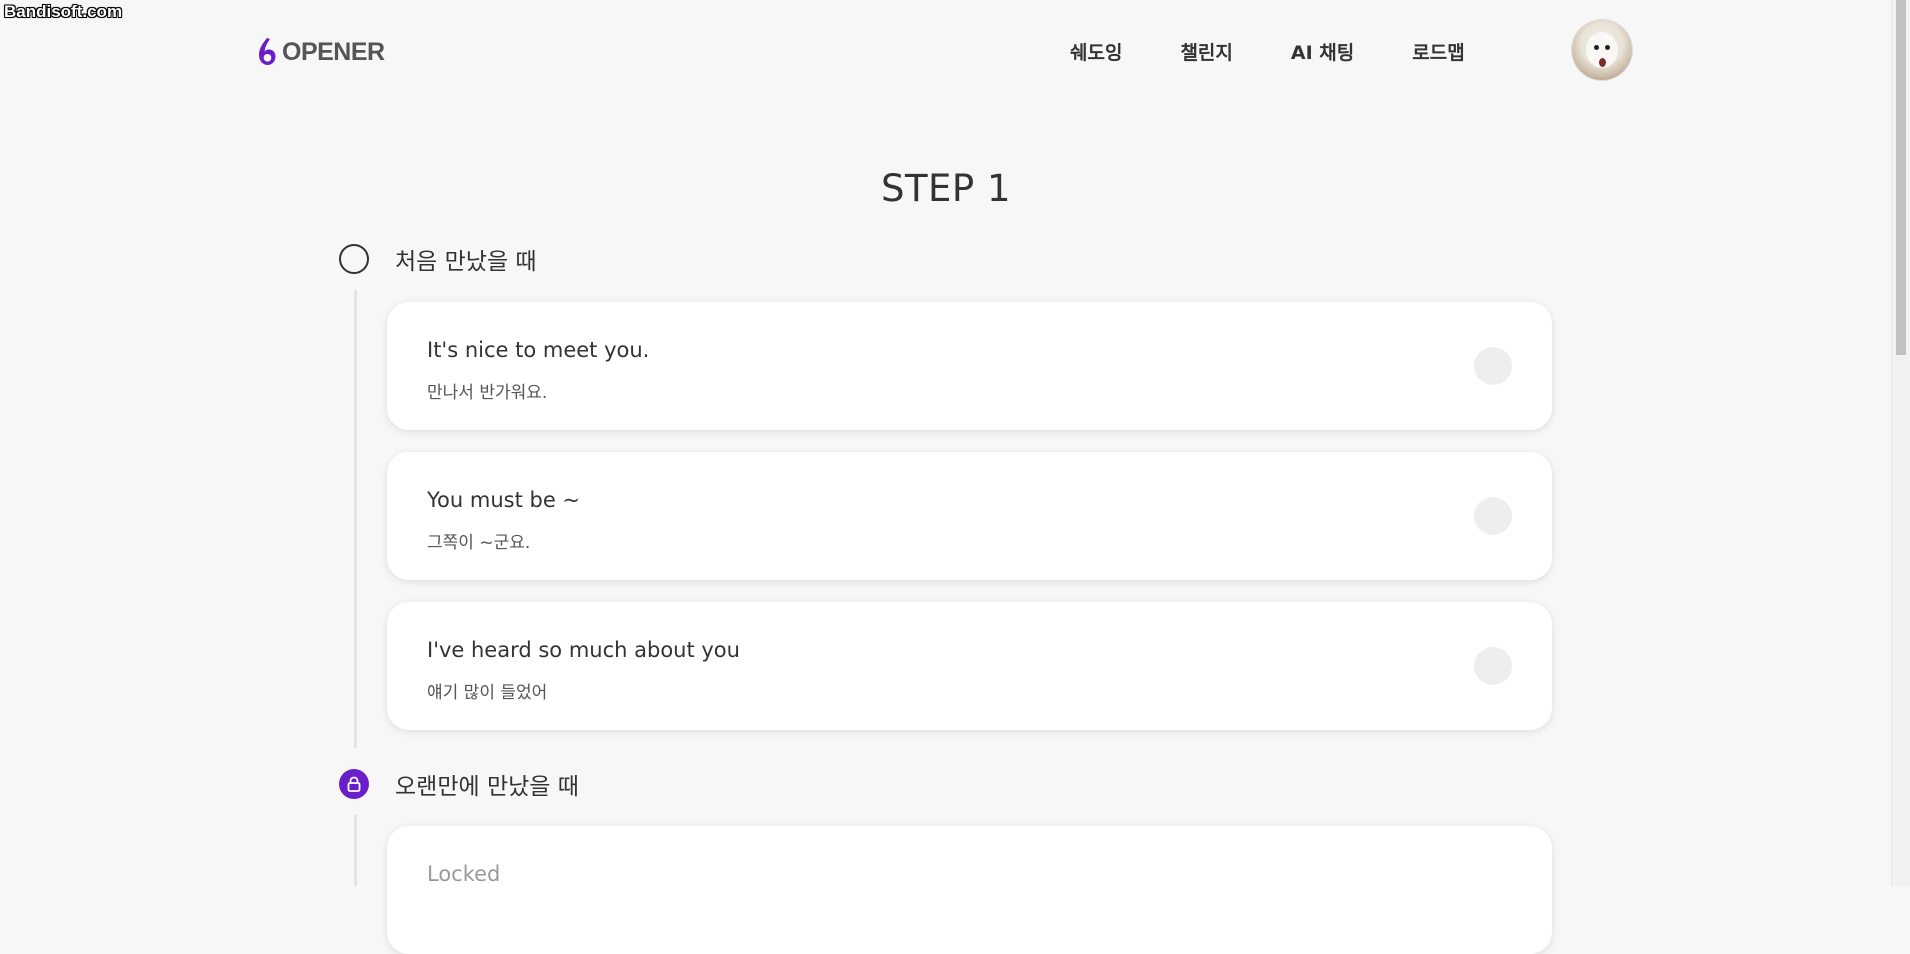 The image size is (1910, 954). Describe the element at coordinates (504, 500) in the screenshot. I see `phrase-english: You must be ~` at that location.